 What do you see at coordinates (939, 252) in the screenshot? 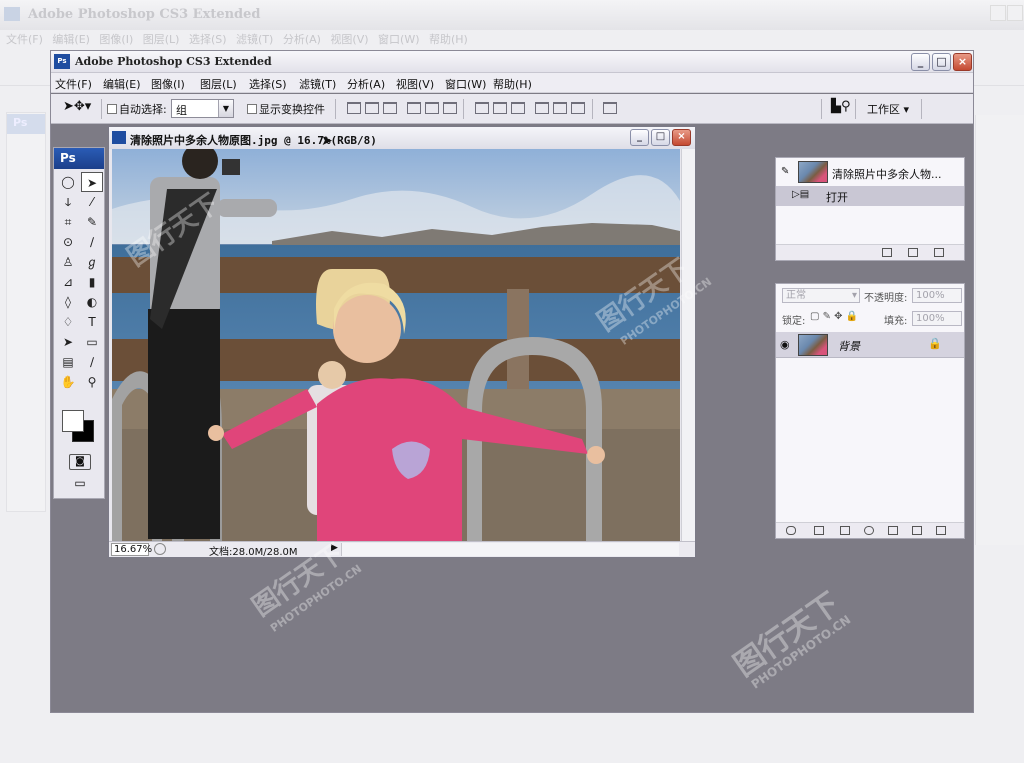
I see `delete-state-icon` at bounding box center [939, 252].